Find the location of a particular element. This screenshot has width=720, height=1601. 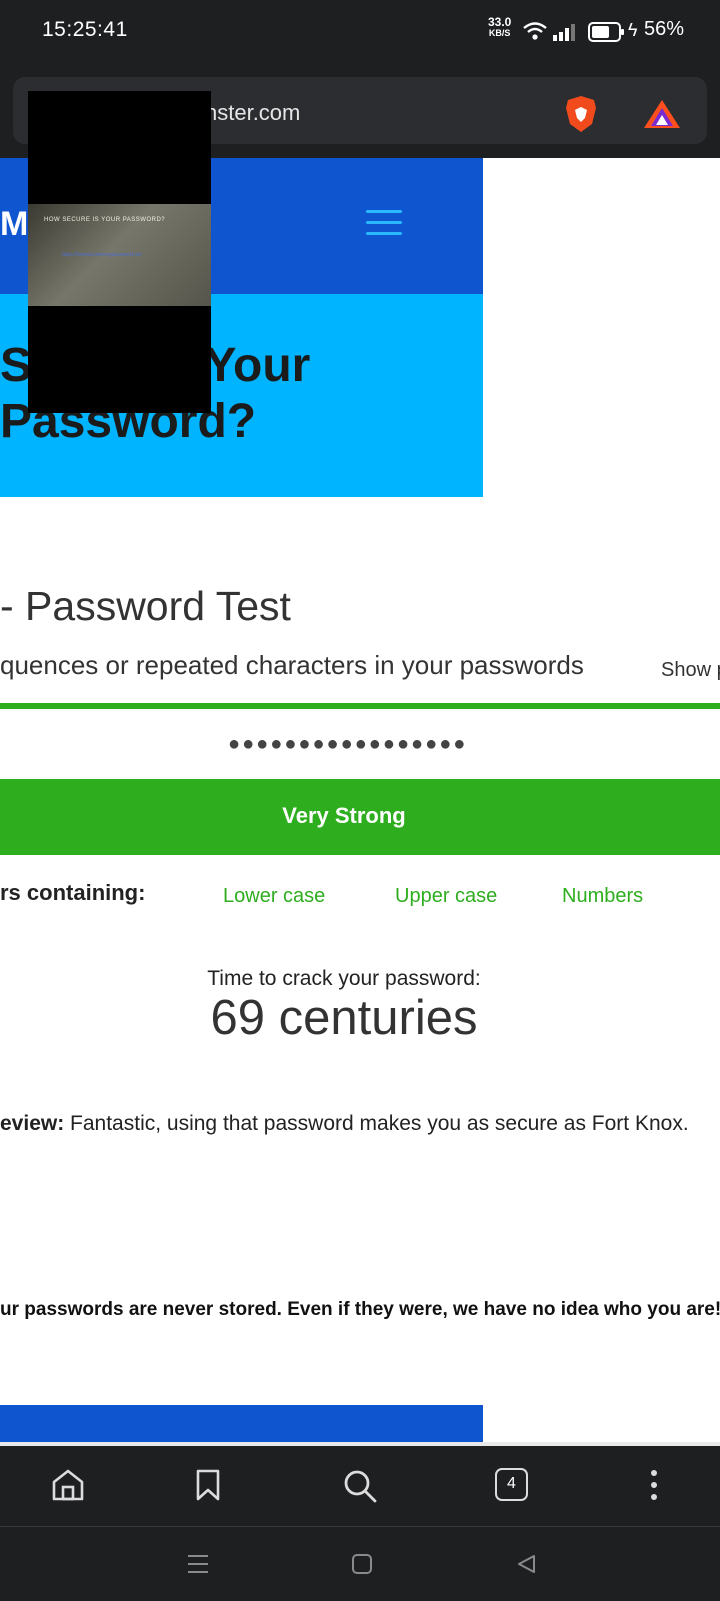

tabs-count-icon: 4 is located at coordinates (511, 1484).